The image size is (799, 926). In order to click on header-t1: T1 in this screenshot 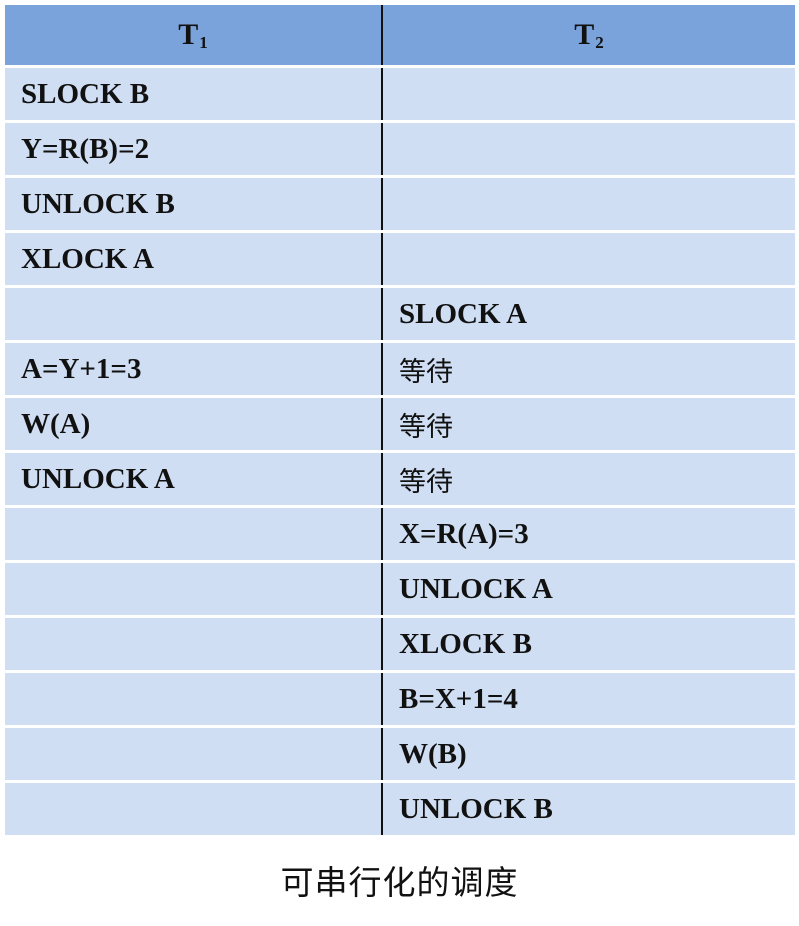, I will do `click(194, 36)`.